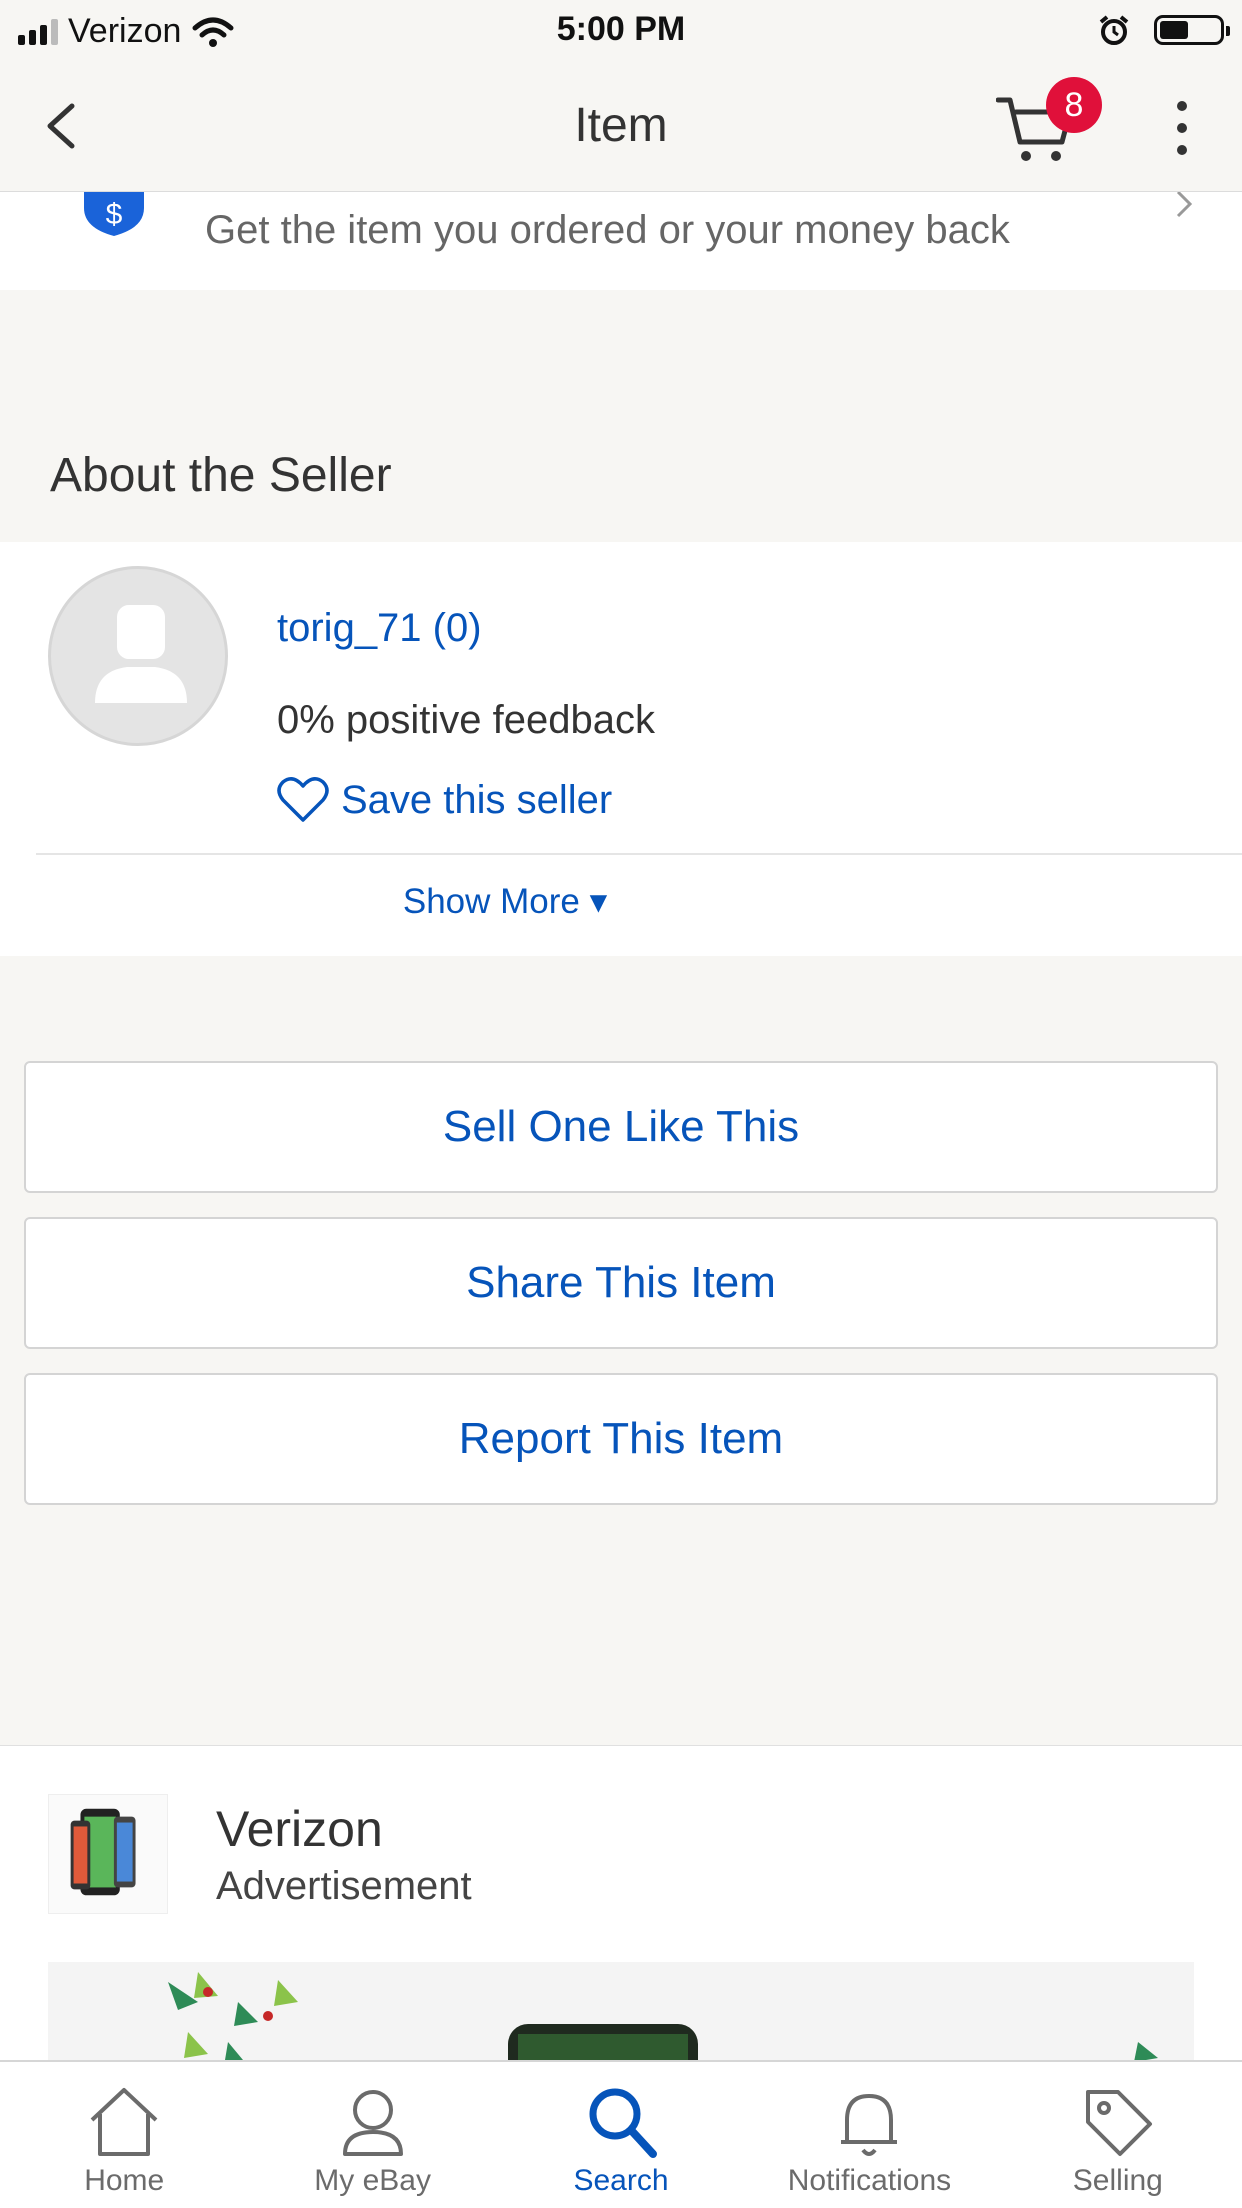 This screenshot has height=2208, width=1242. I want to click on ad-label: Advertisement, so click(344, 1886).